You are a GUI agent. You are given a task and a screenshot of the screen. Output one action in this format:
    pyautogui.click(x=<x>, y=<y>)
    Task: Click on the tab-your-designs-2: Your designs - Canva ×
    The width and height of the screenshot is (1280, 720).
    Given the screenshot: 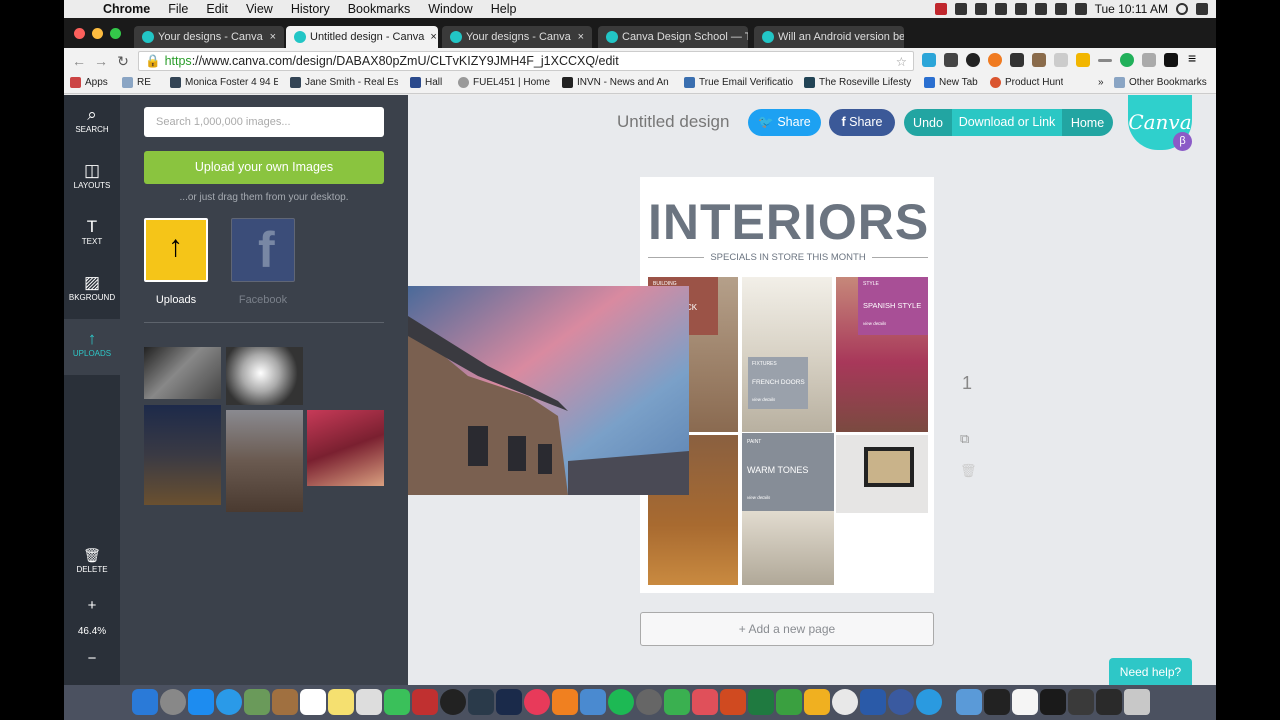 What is the action you would take?
    pyautogui.click(x=517, y=37)
    